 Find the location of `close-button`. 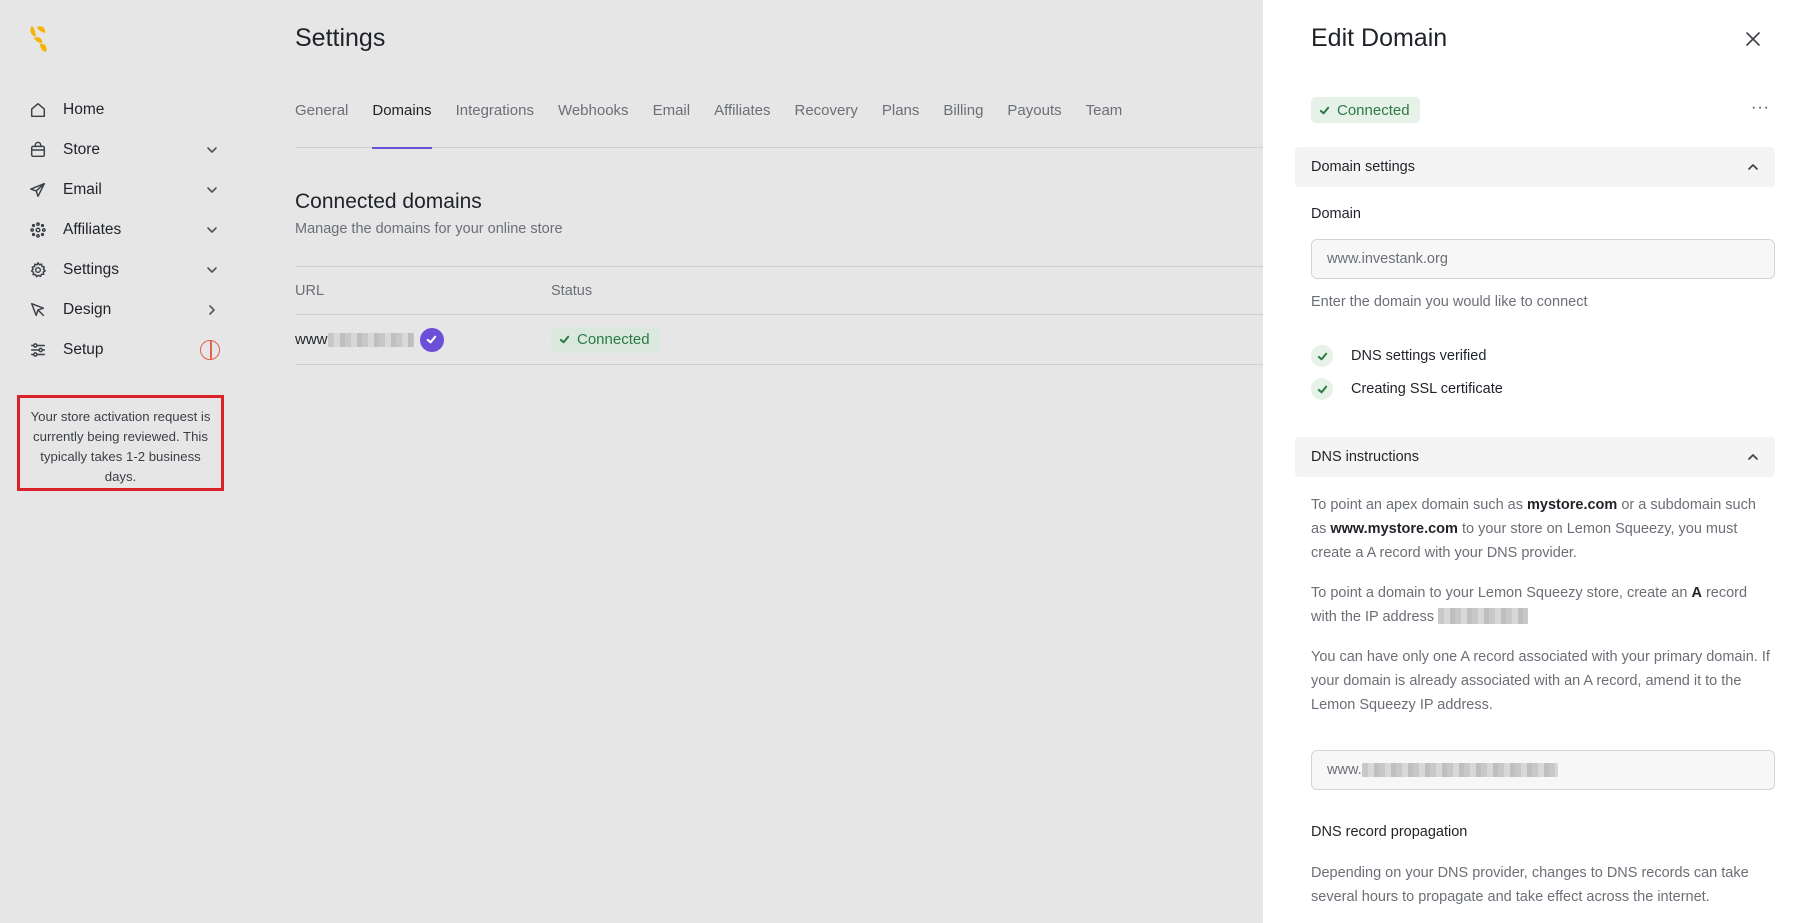

close-button is located at coordinates (1753, 39).